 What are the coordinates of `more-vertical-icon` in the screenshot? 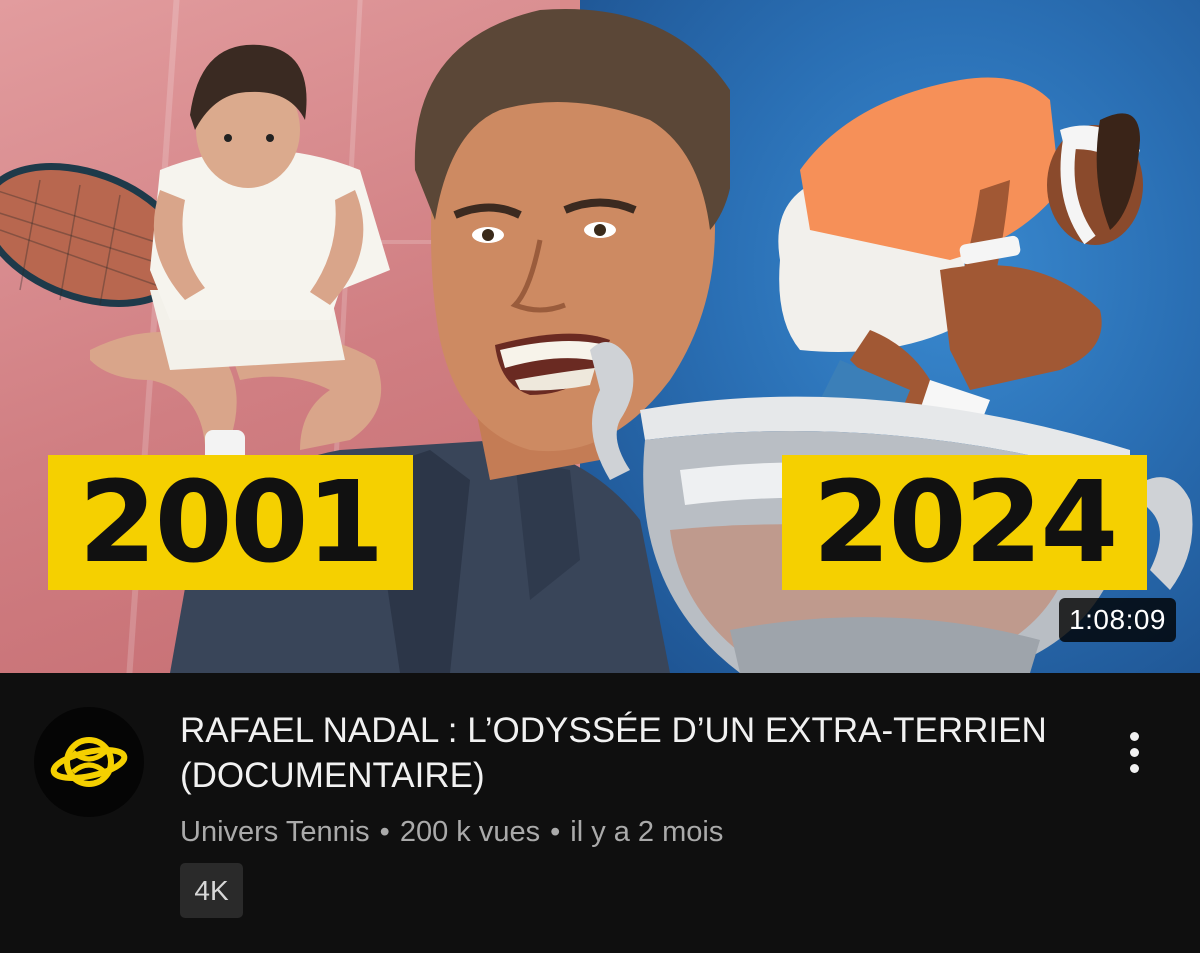 It's located at (1134, 752).